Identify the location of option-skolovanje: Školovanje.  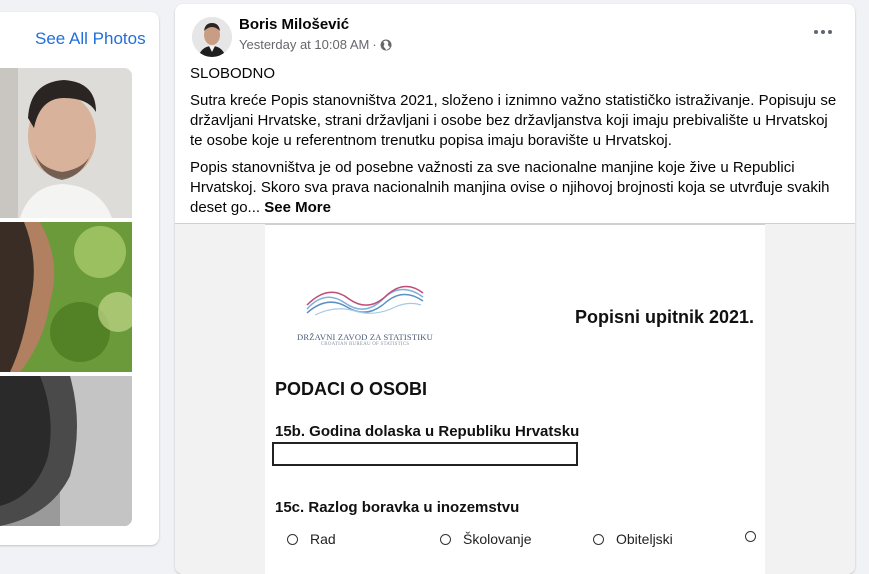
(486, 539).